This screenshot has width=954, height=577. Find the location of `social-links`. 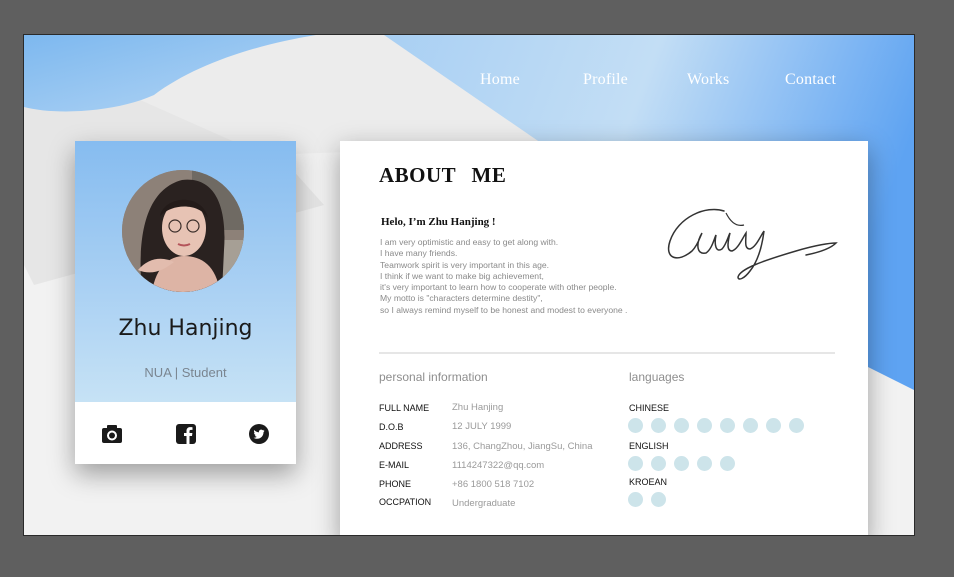

social-links is located at coordinates (185, 433).